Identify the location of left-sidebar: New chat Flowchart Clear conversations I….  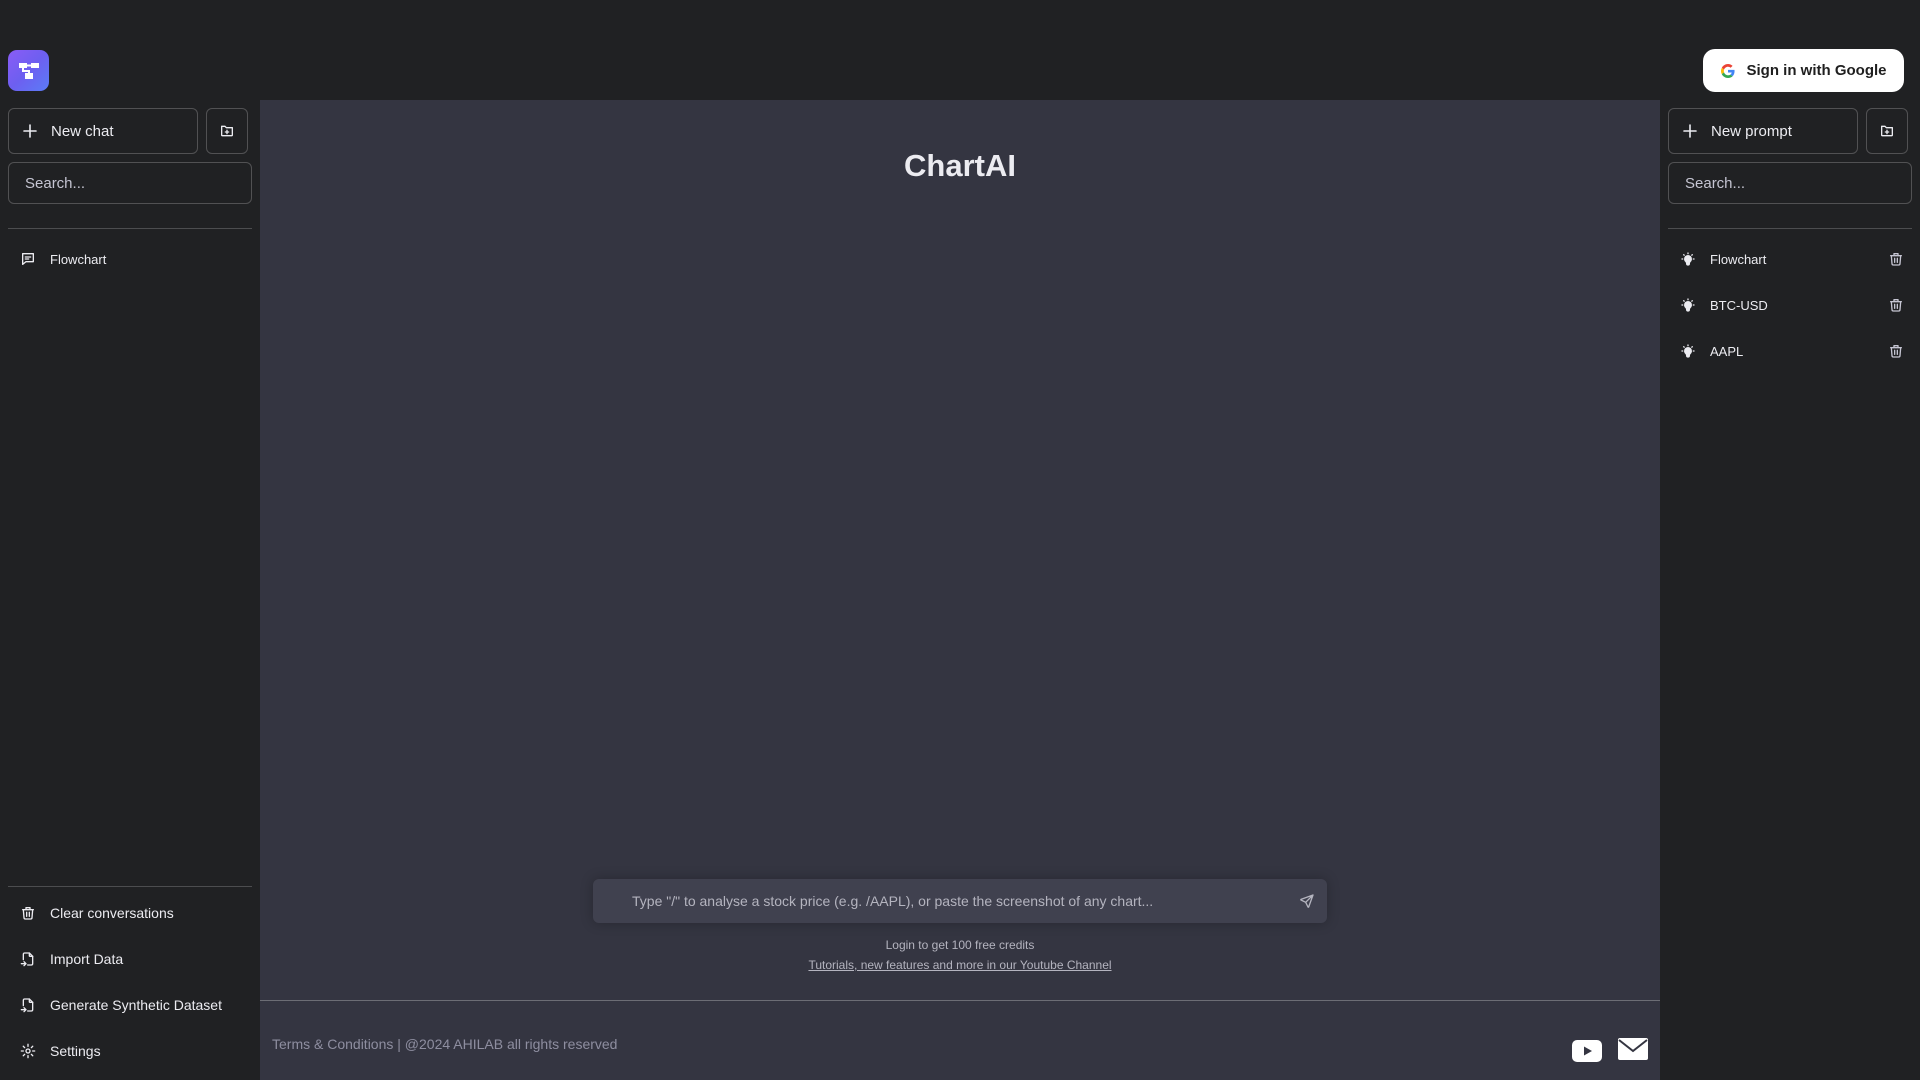
(130, 590).